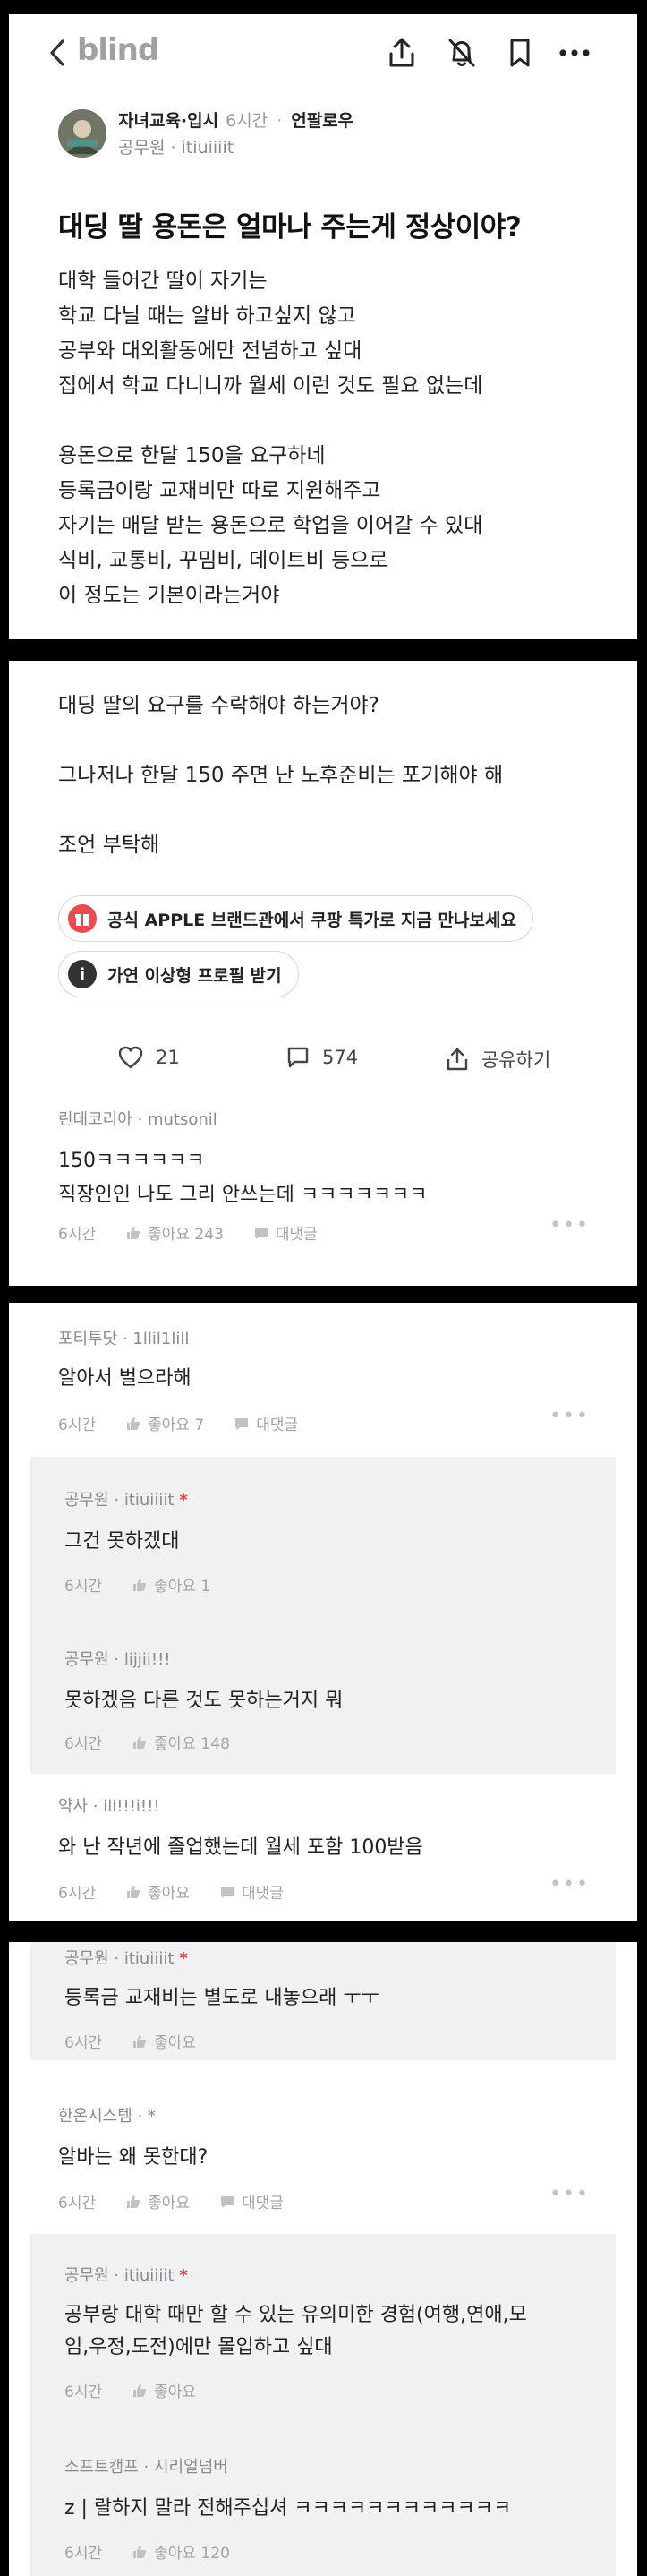 This screenshot has height=2576, width=647. I want to click on comment-text: 와 난 작년에 졸업했는데 월세 포함 100받음, so click(240, 1847).